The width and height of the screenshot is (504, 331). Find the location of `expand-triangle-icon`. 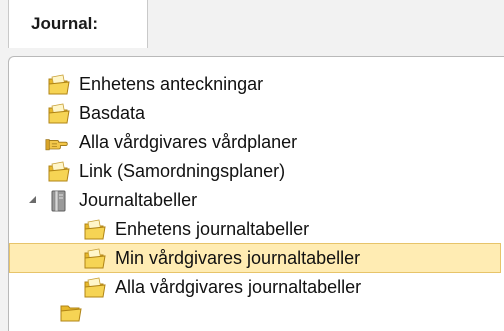

expand-triangle-icon is located at coordinates (32, 199).